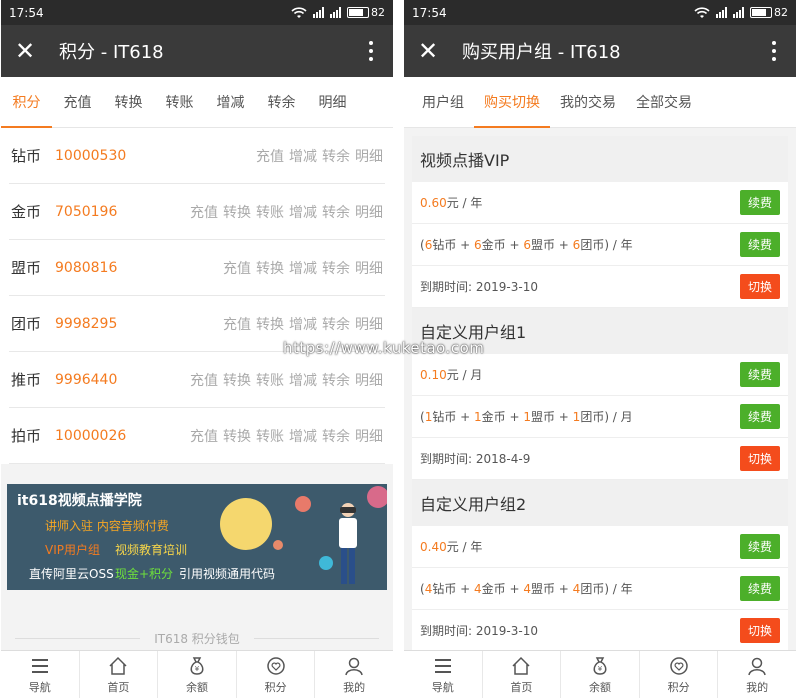 This screenshot has width=796, height=698. I want to click on tab-usergroup: 用户组, so click(443, 102).